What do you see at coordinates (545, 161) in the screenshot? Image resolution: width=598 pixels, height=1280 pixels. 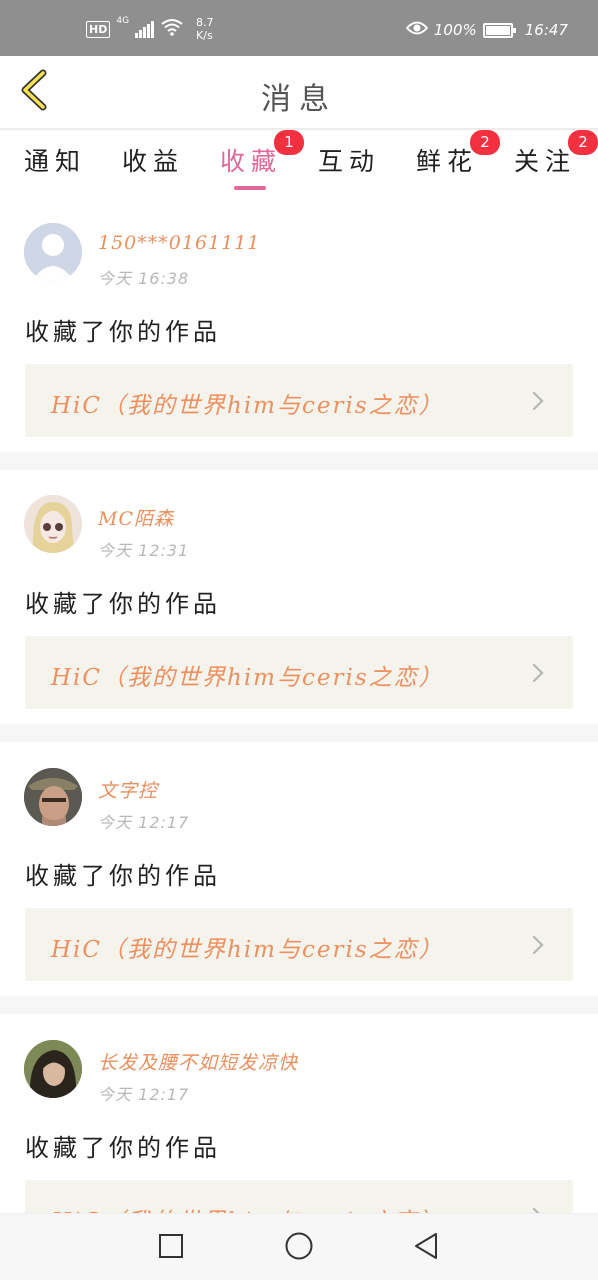 I see `tab-label: 关注` at bounding box center [545, 161].